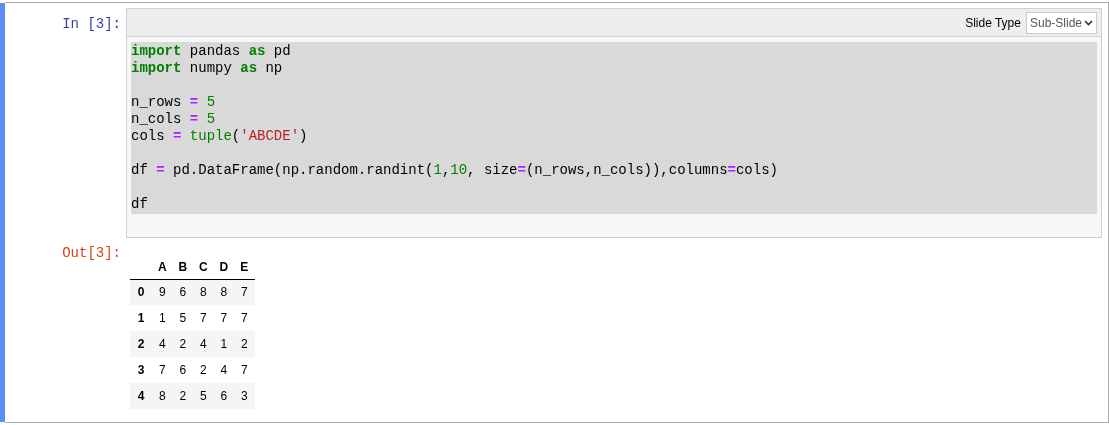  I want to click on output-prompt: Out[3]:, so click(91, 253).